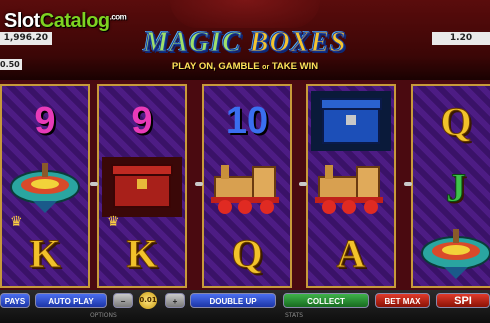 This screenshot has width=490, height=323. I want to click on credit-display: 1,996.20, so click(26, 38).